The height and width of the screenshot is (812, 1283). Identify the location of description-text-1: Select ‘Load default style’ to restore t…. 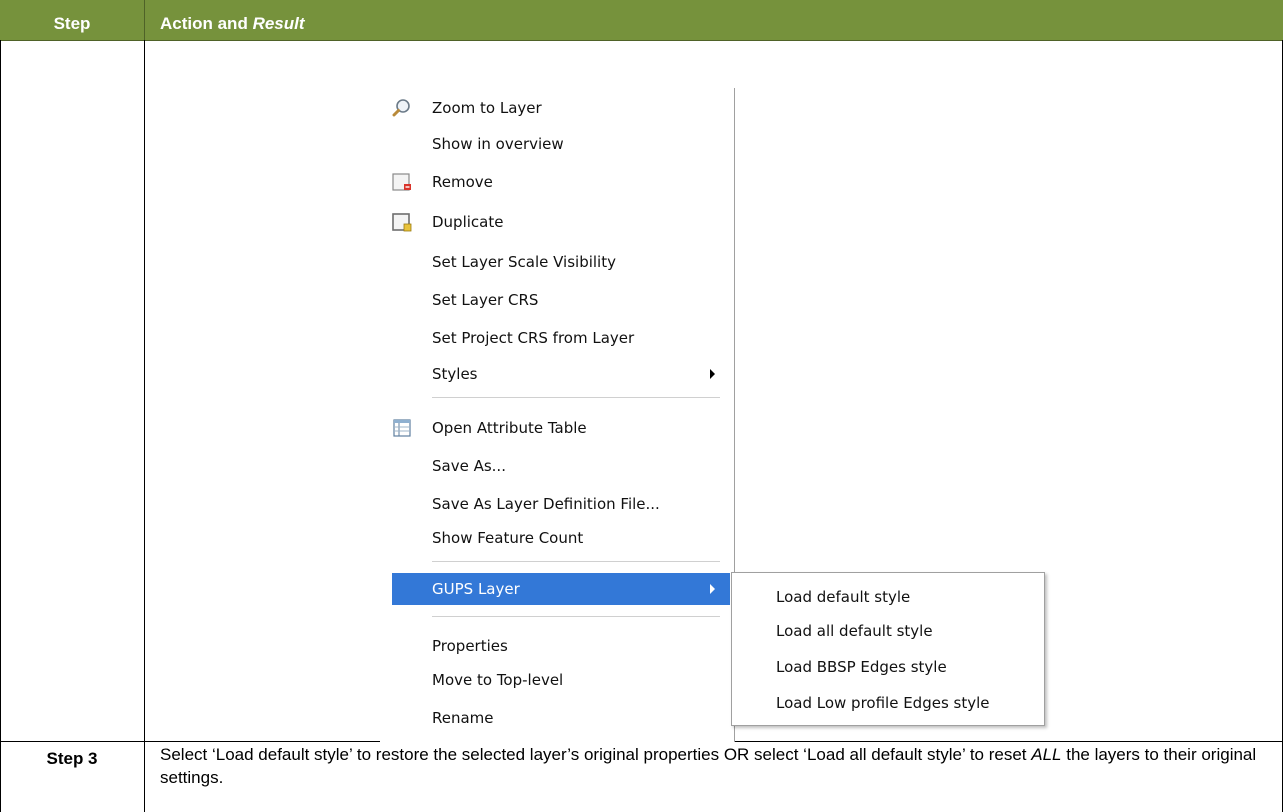
(596, 754).